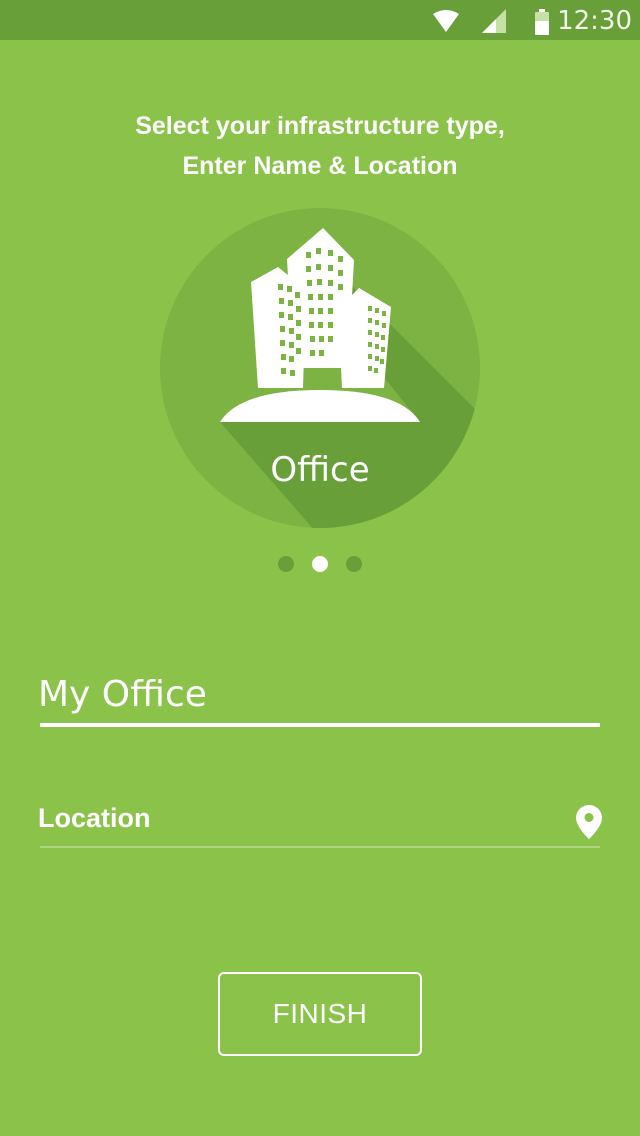 This screenshot has height=1136, width=640. What do you see at coordinates (542, 22) in the screenshot?
I see `battery-icon` at bounding box center [542, 22].